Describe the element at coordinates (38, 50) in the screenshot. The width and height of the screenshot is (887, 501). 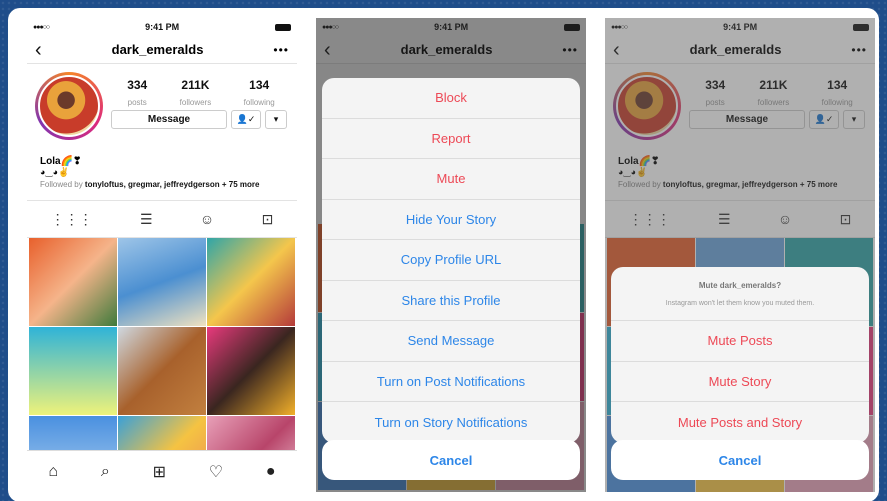
I see `back-chevron-icon: ‹` at that location.